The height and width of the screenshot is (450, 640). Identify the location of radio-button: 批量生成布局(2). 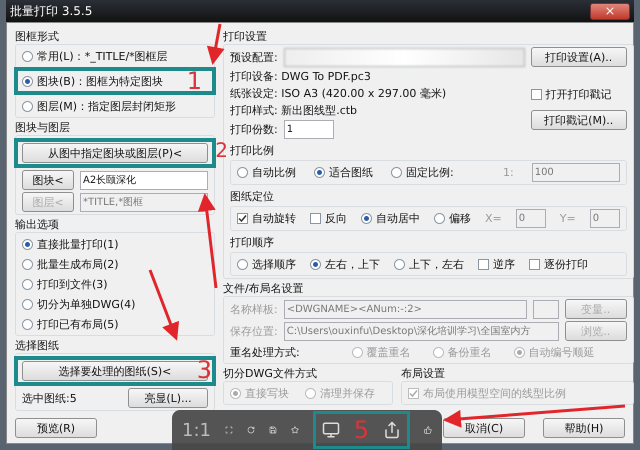
(70, 264).